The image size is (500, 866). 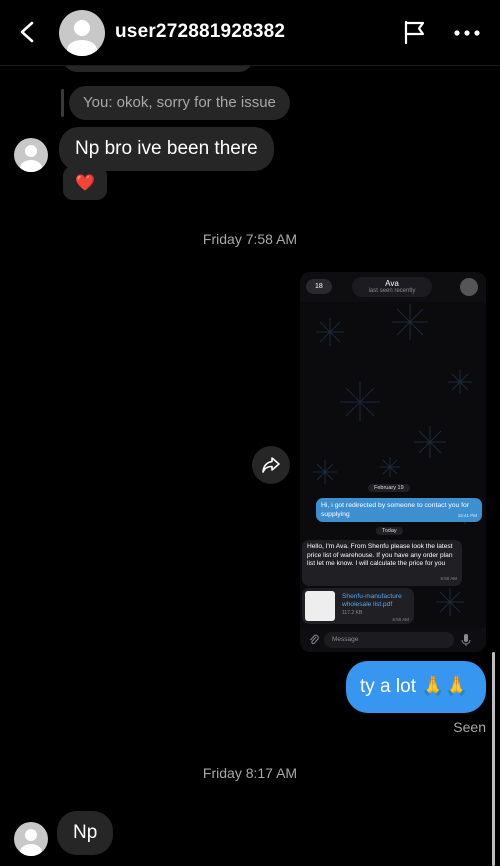 What do you see at coordinates (85, 833) in the screenshot?
I see `message-bubble: Np` at bounding box center [85, 833].